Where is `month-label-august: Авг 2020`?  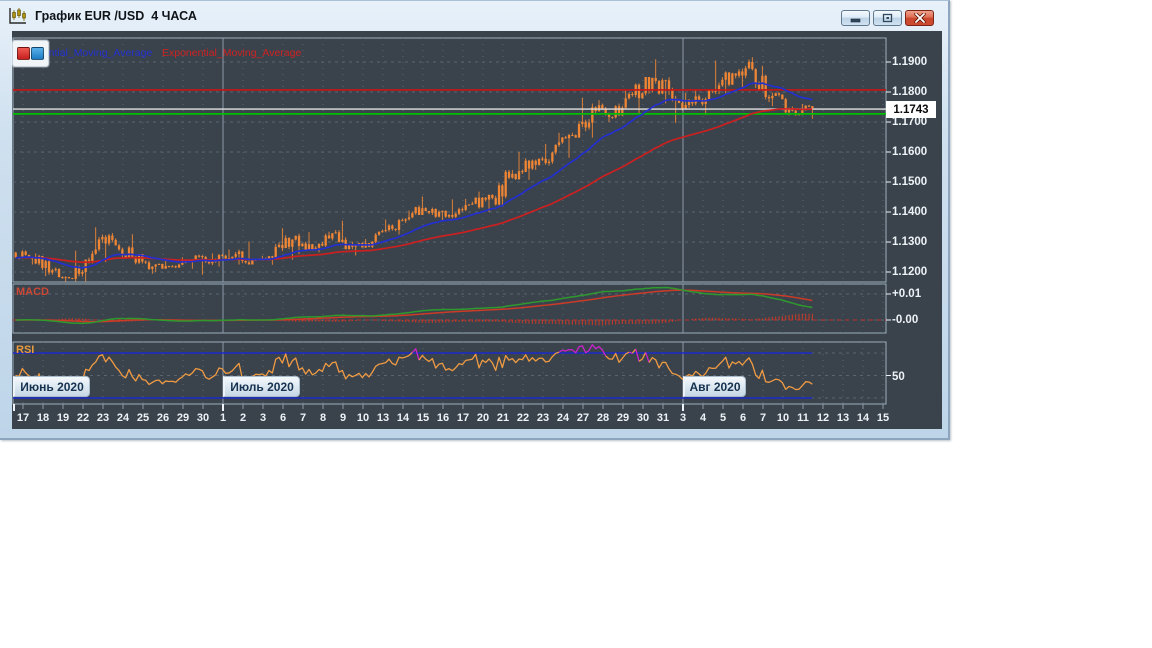 month-label-august: Авг 2020 is located at coordinates (714, 386).